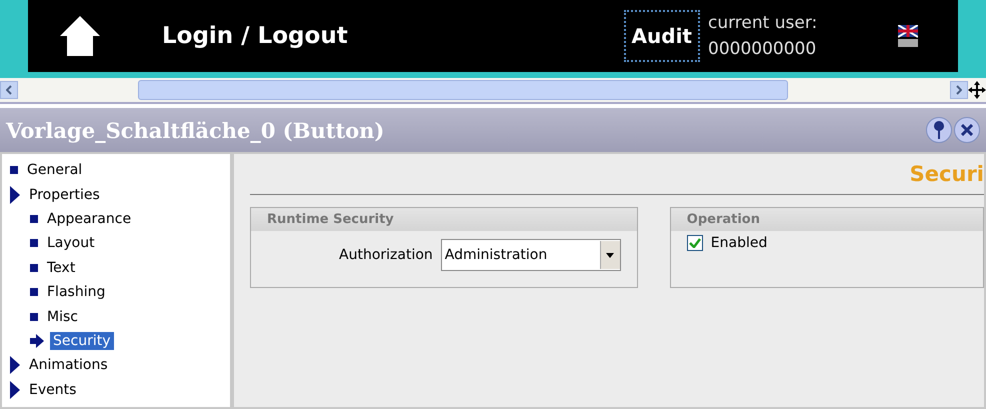 The height and width of the screenshot is (409, 986). I want to click on pin-button, so click(939, 130).